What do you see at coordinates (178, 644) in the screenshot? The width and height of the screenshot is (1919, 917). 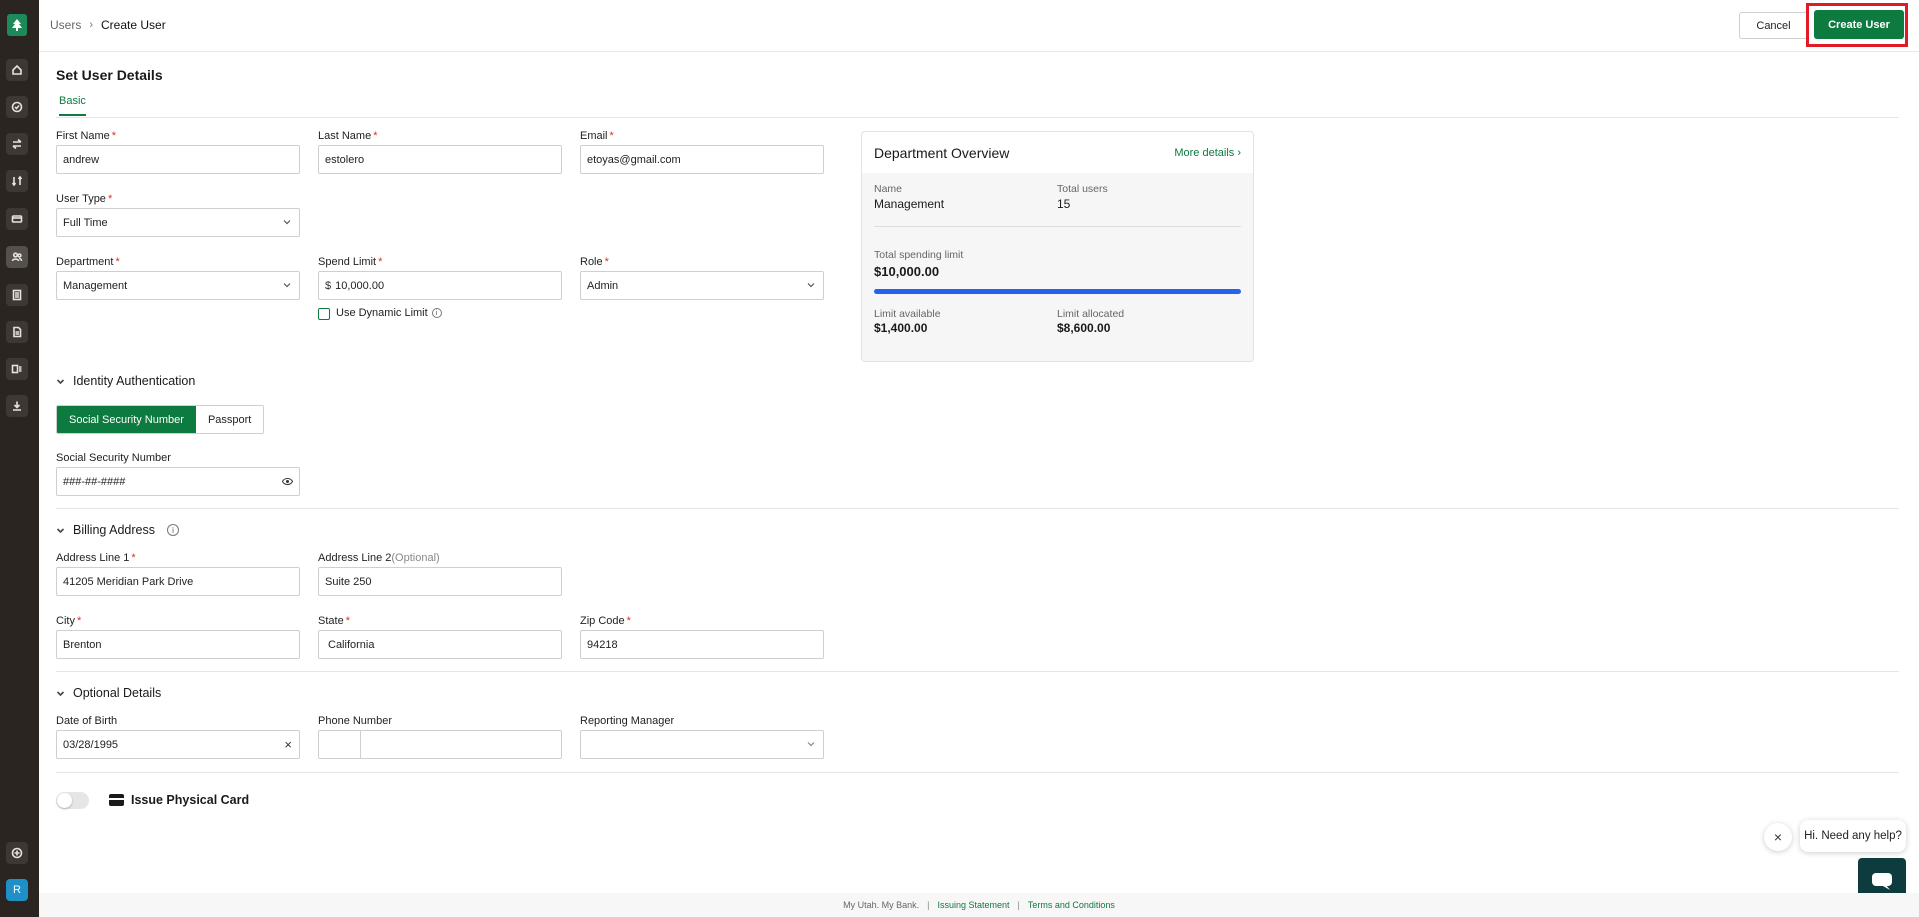 I see `city-field: Brenton` at bounding box center [178, 644].